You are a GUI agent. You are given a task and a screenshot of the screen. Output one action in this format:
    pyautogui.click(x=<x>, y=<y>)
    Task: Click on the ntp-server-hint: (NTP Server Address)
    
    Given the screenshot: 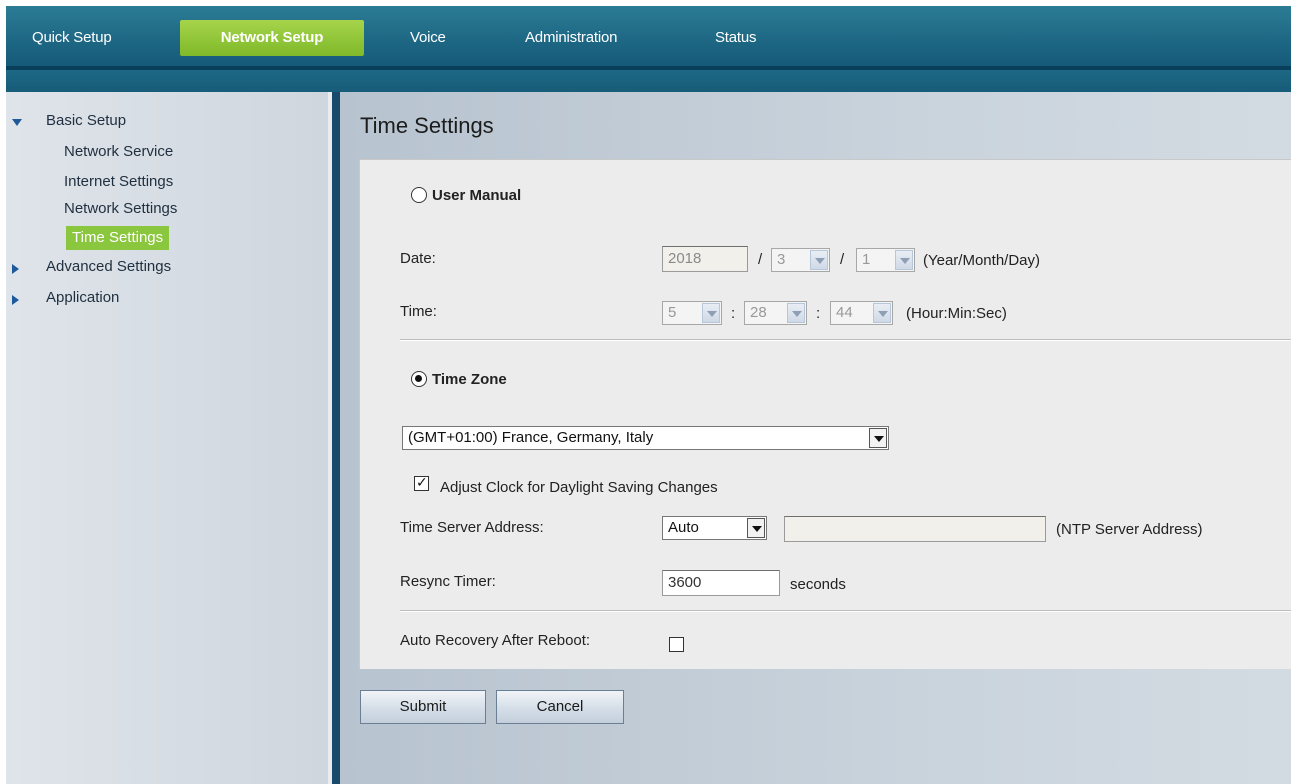 What is the action you would take?
    pyautogui.click(x=1129, y=529)
    